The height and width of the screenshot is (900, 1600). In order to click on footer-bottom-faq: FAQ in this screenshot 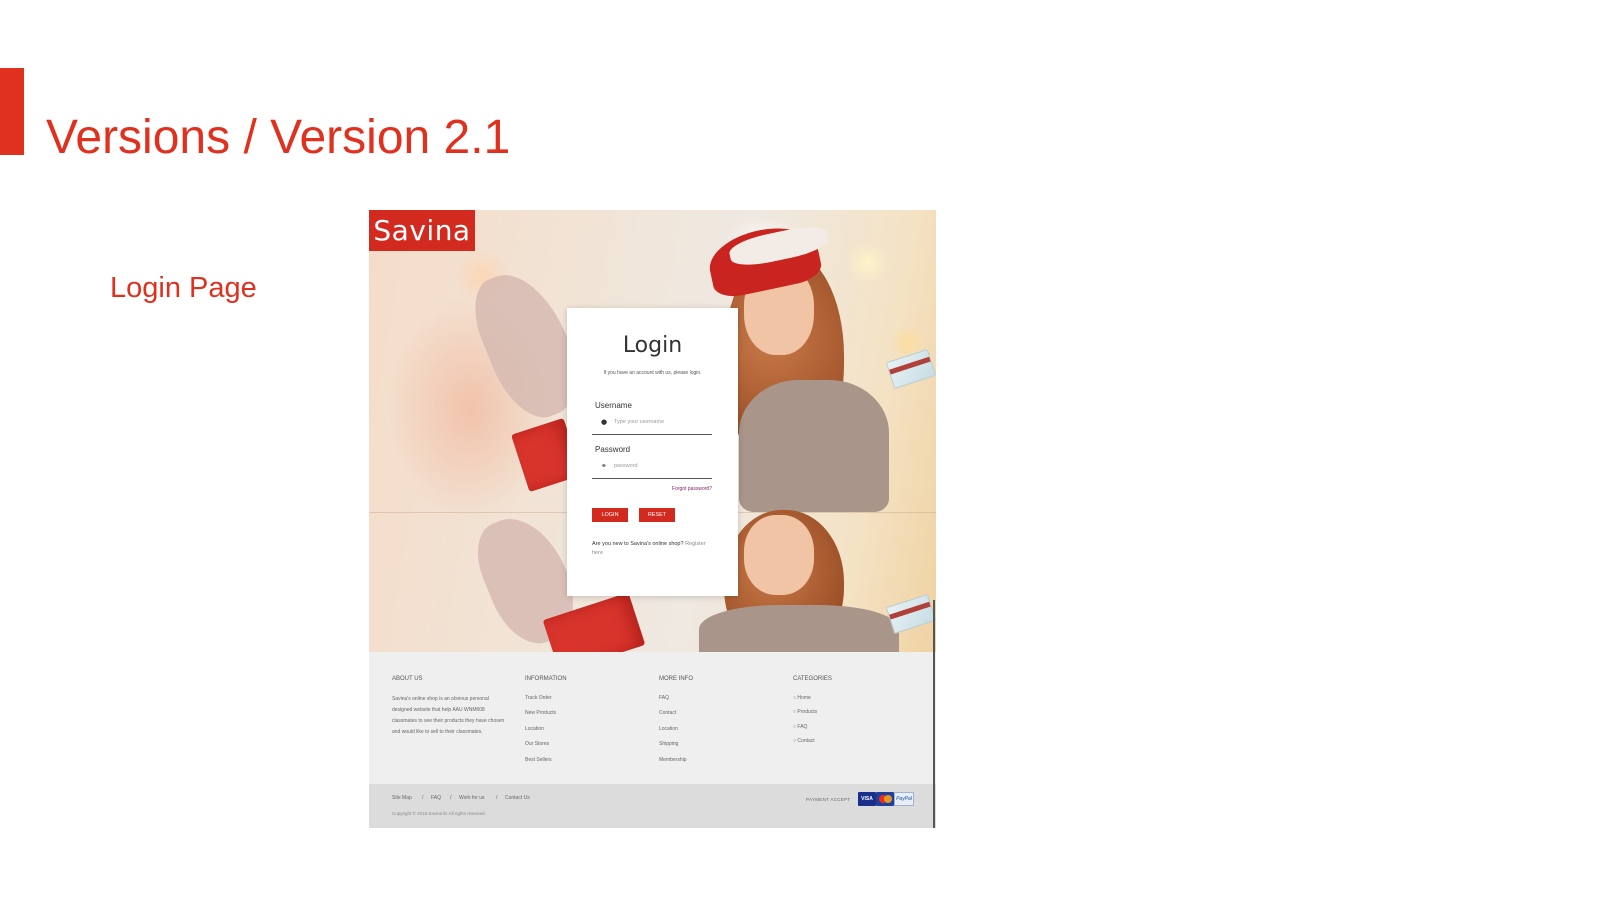, I will do `click(436, 798)`.